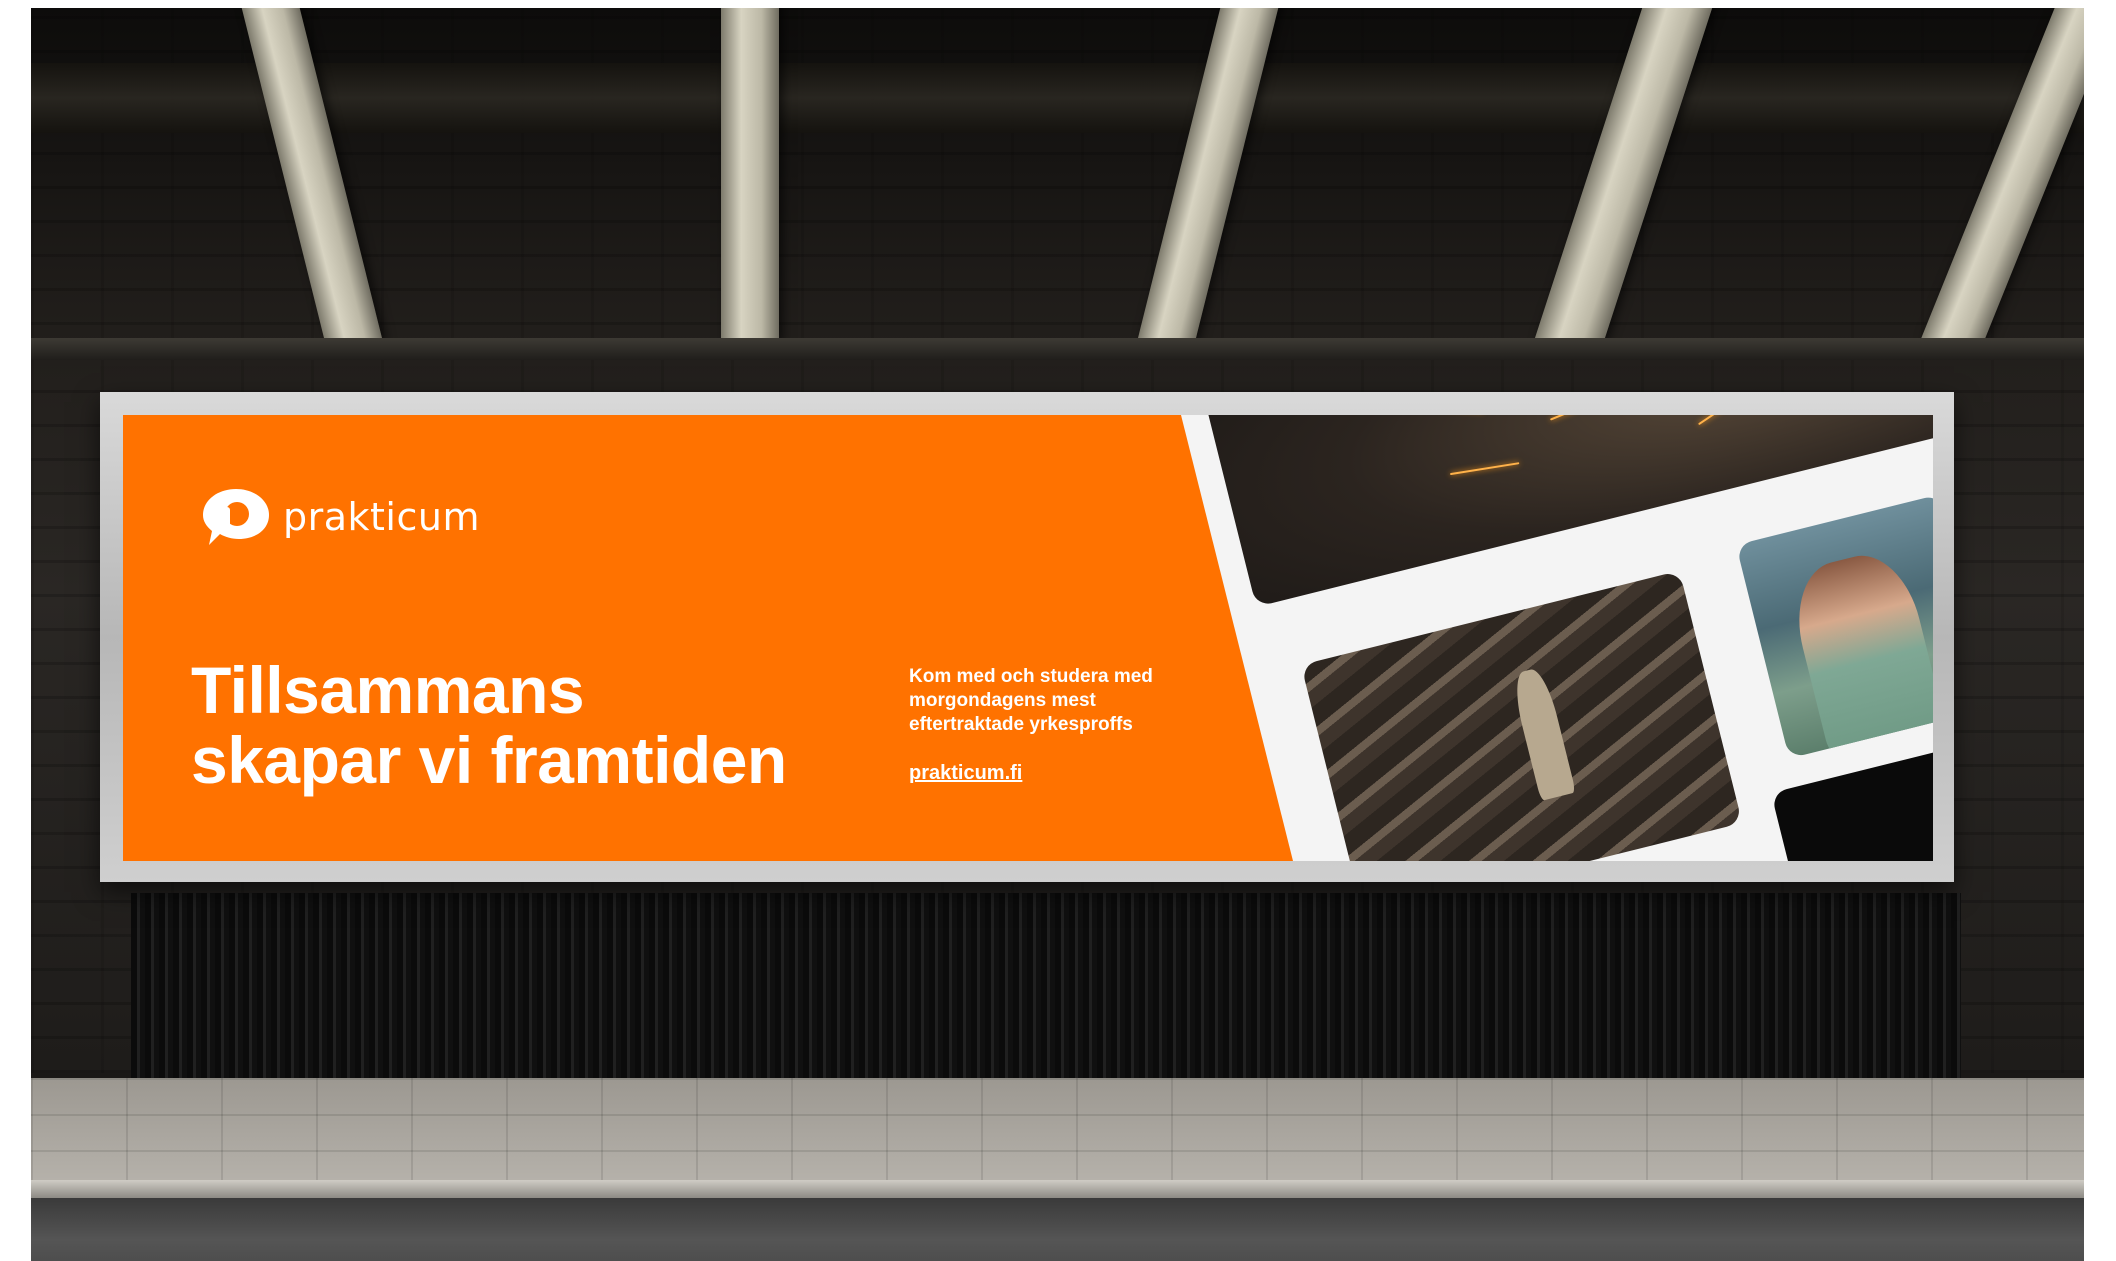 The image size is (2116, 1261). What do you see at coordinates (1057, 1229) in the screenshot?
I see `road` at bounding box center [1057, 1229].